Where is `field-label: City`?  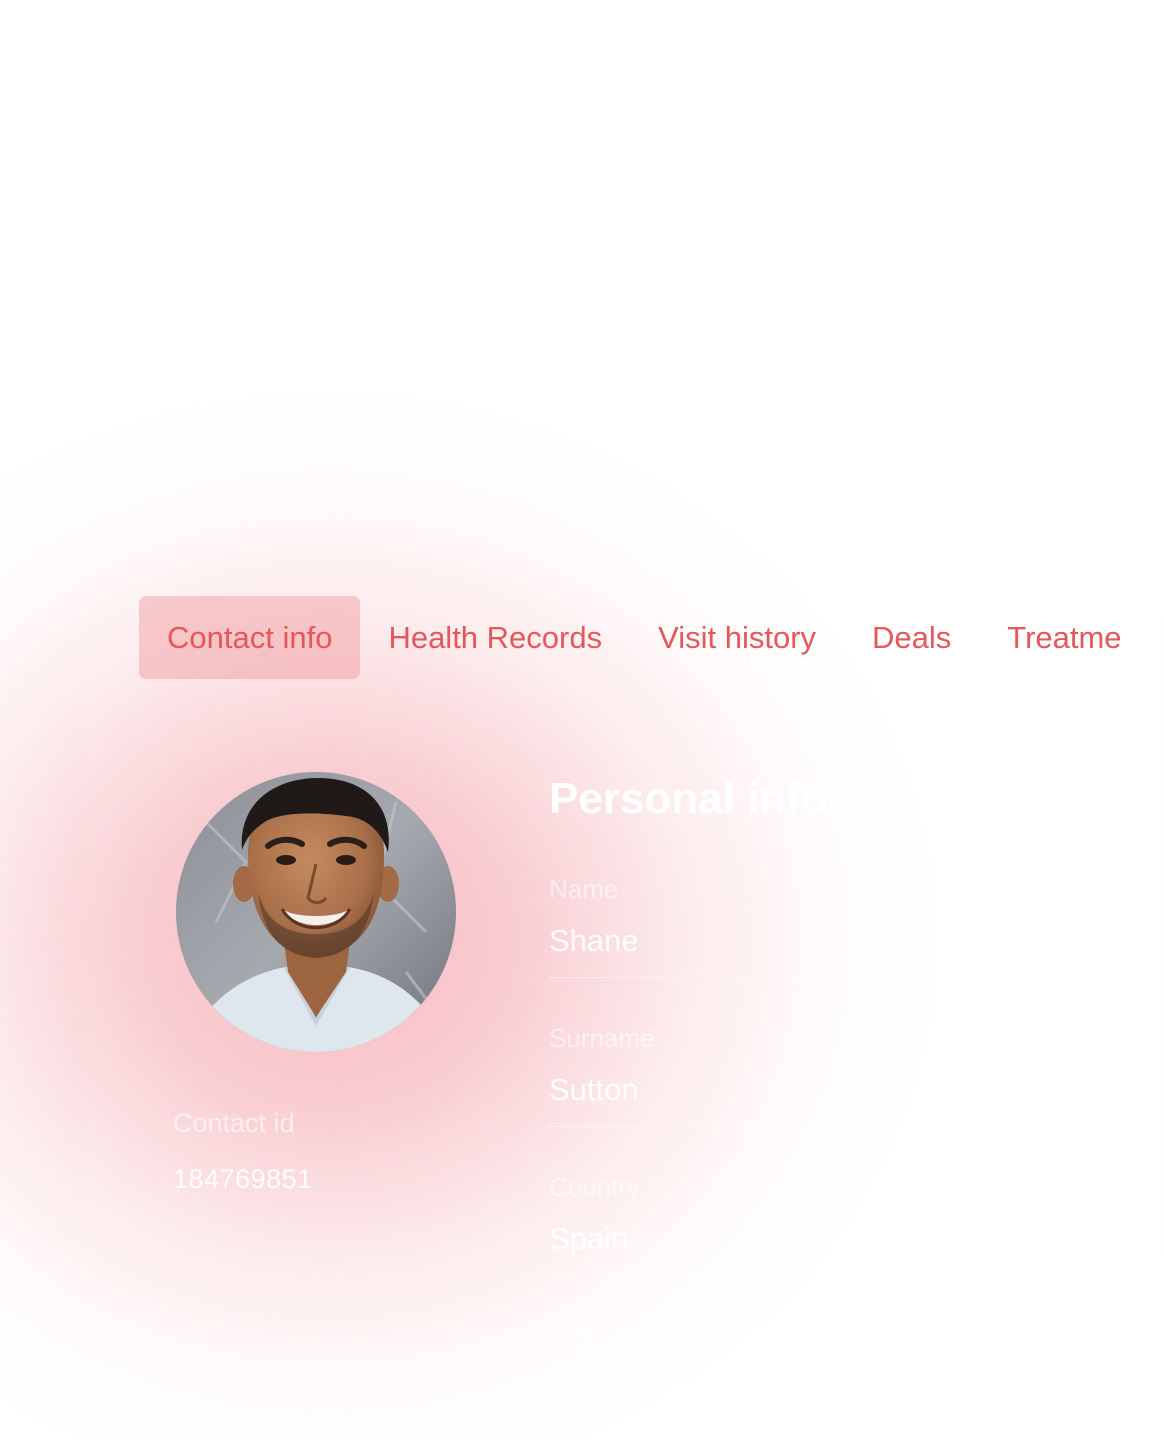 field-label: City is located at coordinates (571, 1336).